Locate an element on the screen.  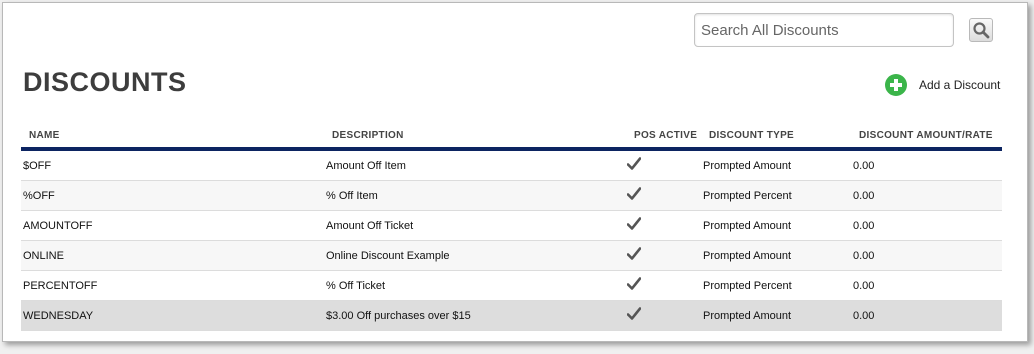
cell-name: AMOUNTOFF is located at coordinates (58, 226).